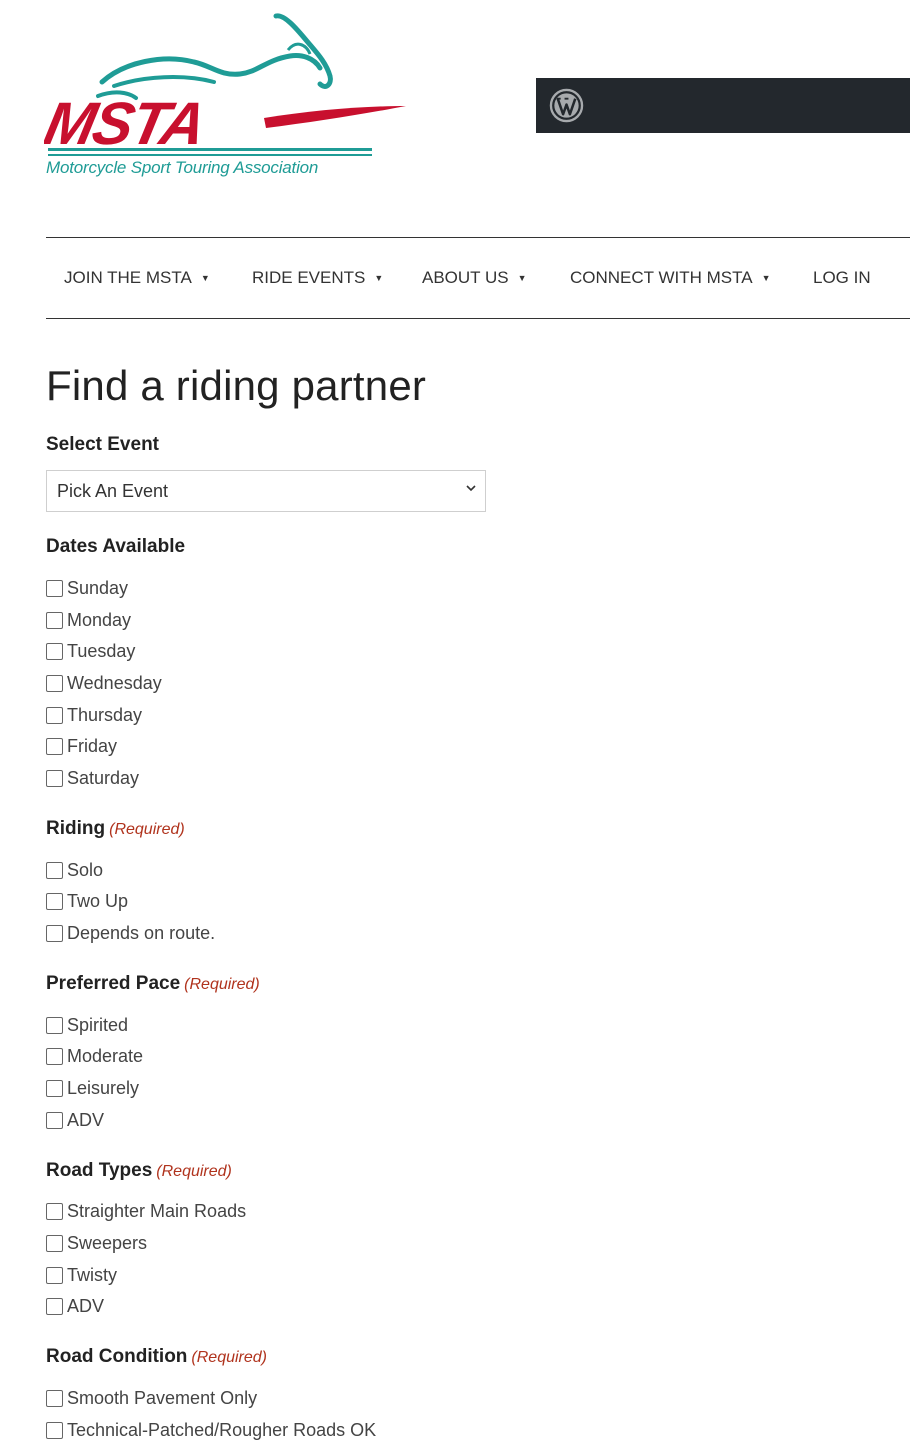 The height and width of the screenshot is (1453, 910). I want to click on event-select-value: Pick An Event, so click(113, 491).